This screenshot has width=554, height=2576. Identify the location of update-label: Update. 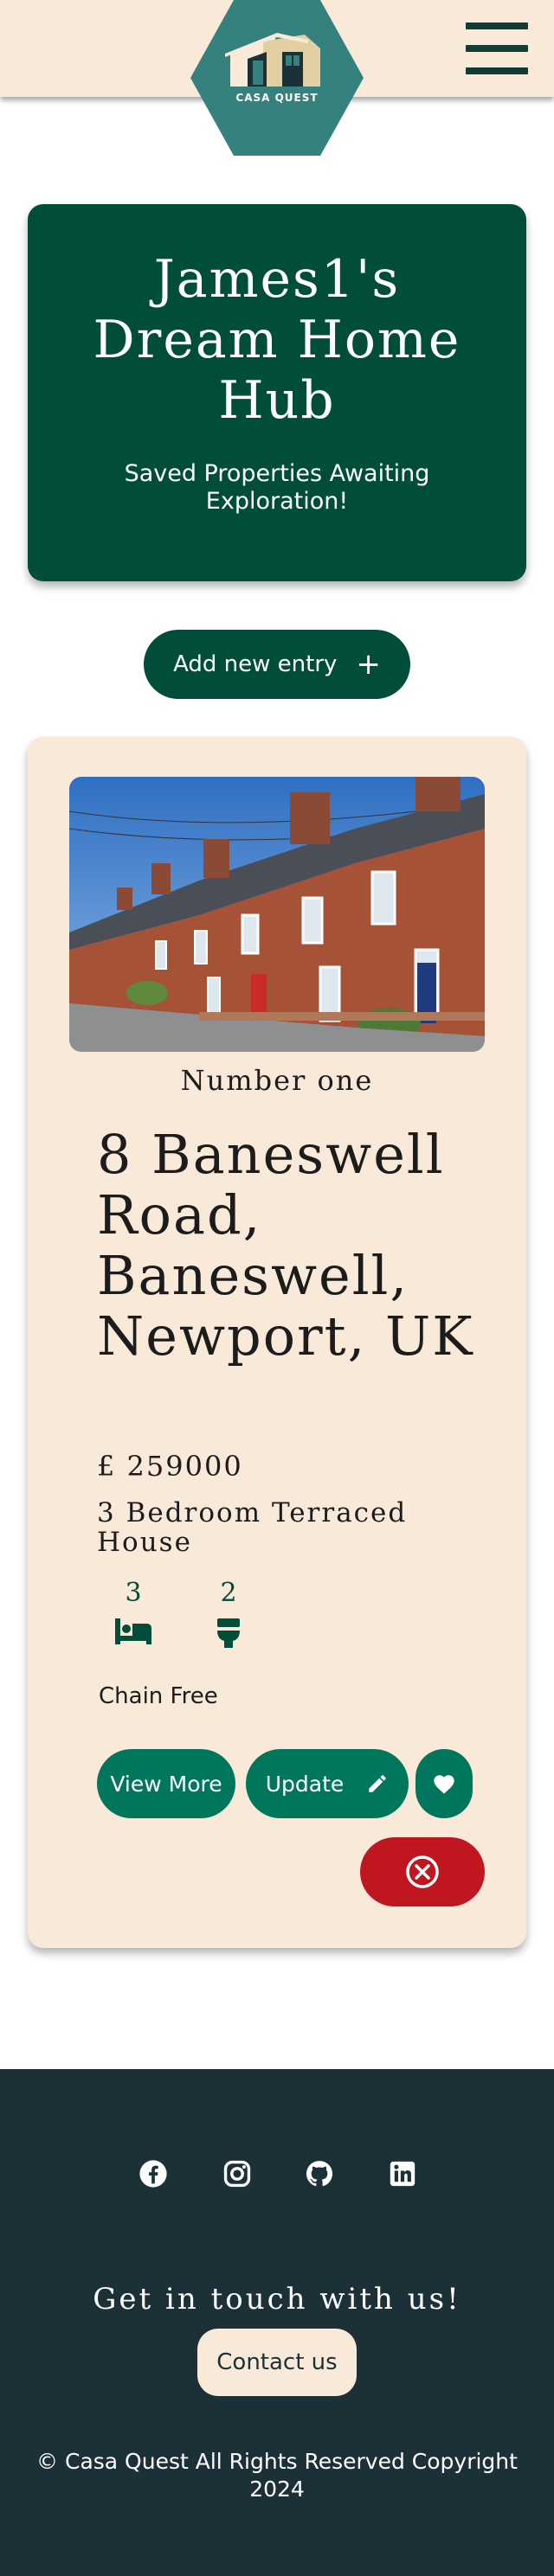
(305, 1784).